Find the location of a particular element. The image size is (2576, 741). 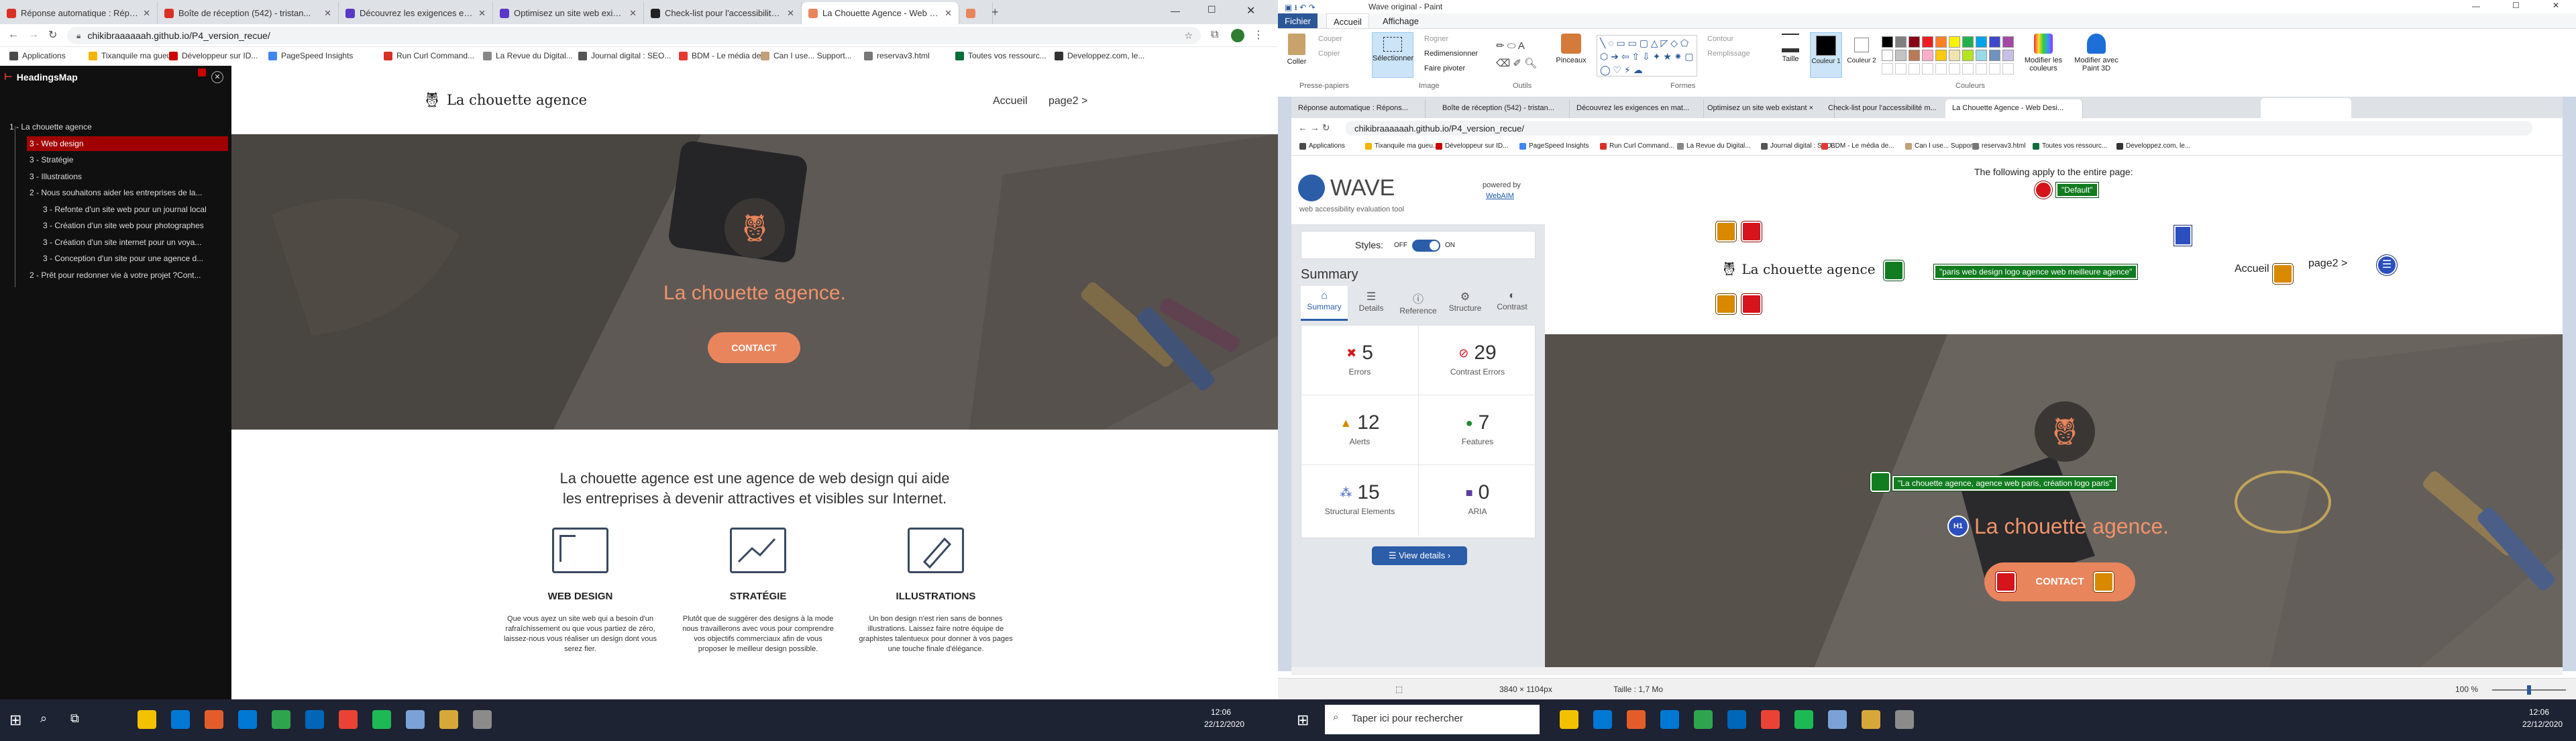

zoom-slider is located at coordinates (2529, 690).